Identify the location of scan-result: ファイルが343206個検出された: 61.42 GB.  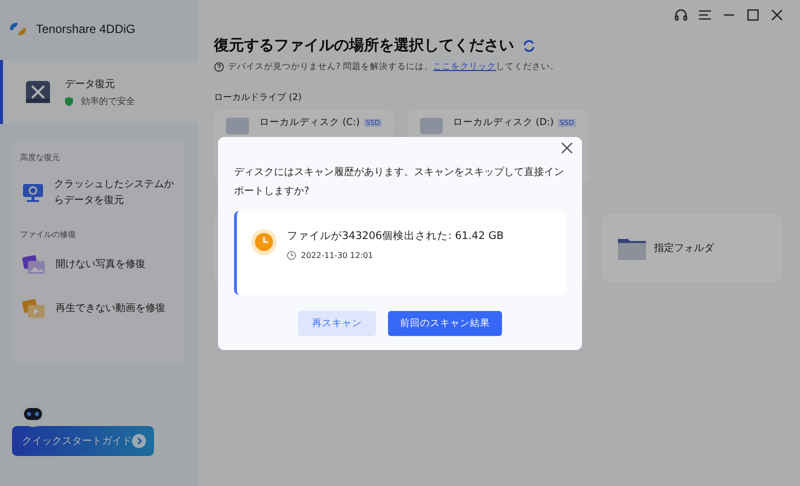
(395, 236).